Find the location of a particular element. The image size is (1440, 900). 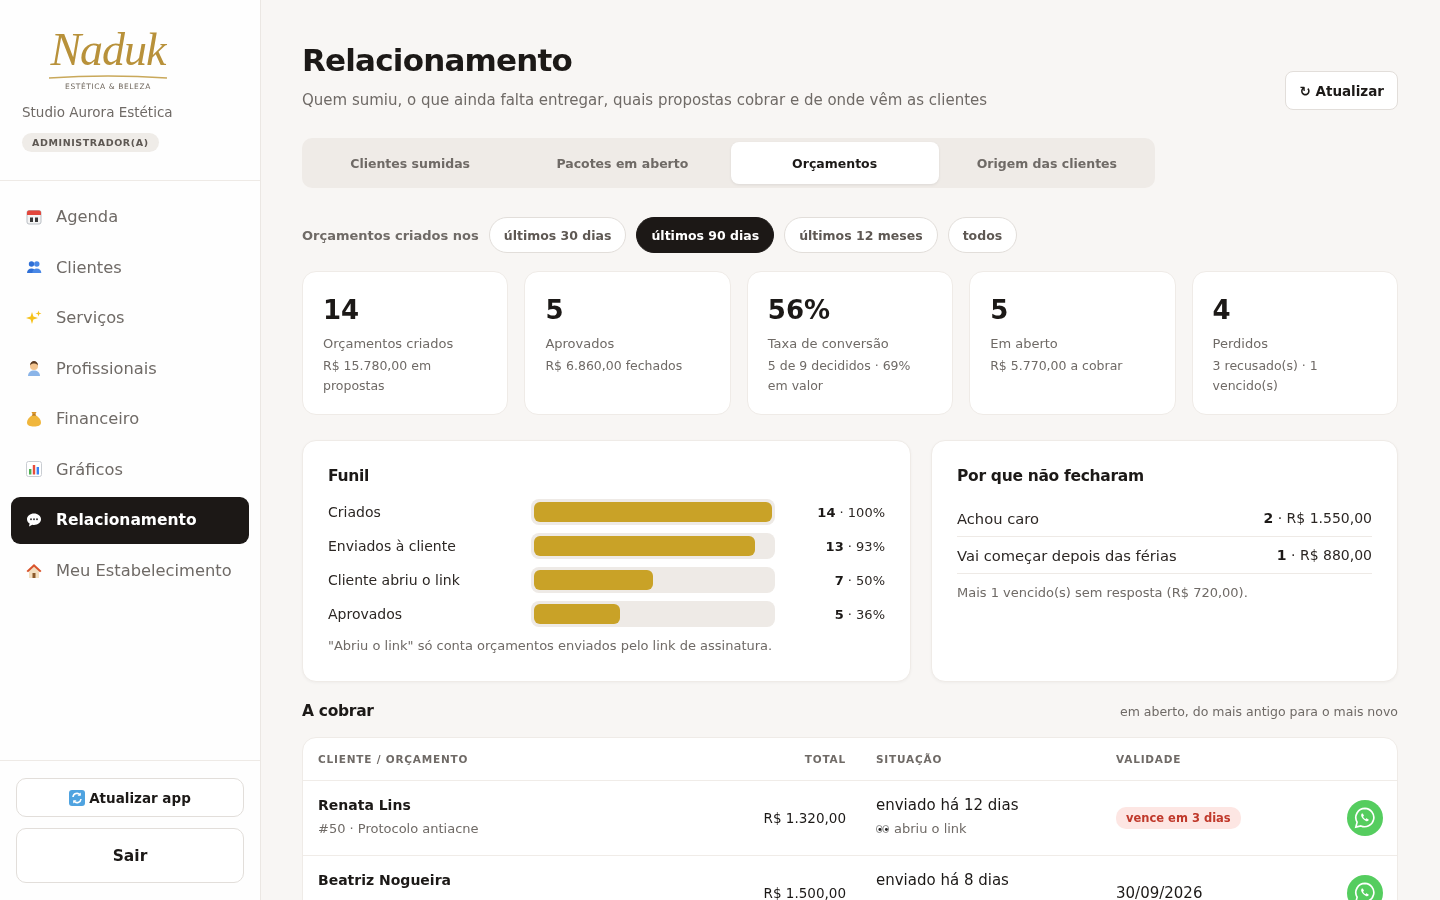

update-app-button: Atualizar app is located at coordinates (130, 797).